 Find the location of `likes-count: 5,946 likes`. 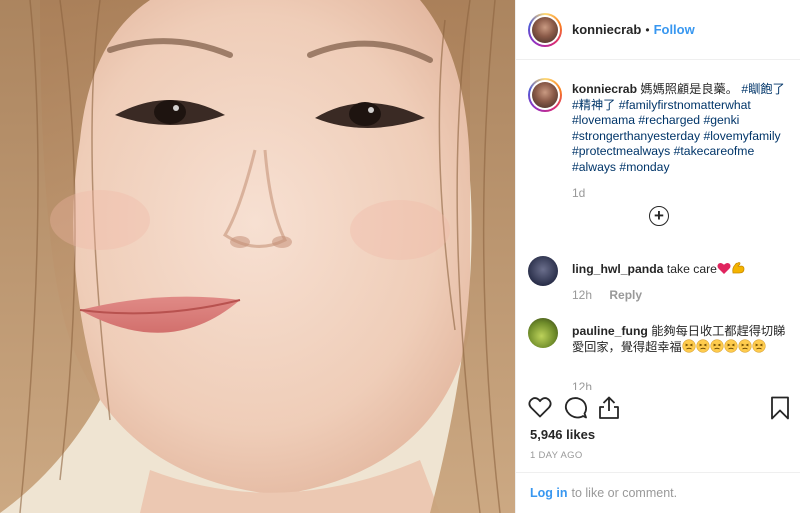

likes-count: 5,946 likes is located at coordinates (562, 434).